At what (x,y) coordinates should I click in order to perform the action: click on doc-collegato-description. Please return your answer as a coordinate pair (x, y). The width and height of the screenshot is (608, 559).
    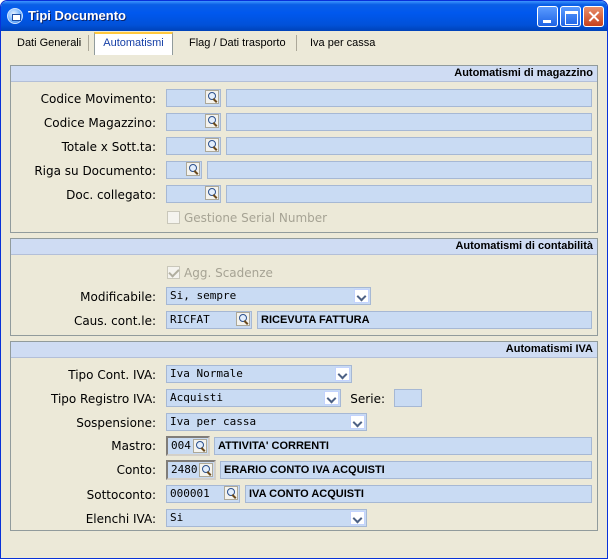
    Looking at the image, I should click on (409, 194).